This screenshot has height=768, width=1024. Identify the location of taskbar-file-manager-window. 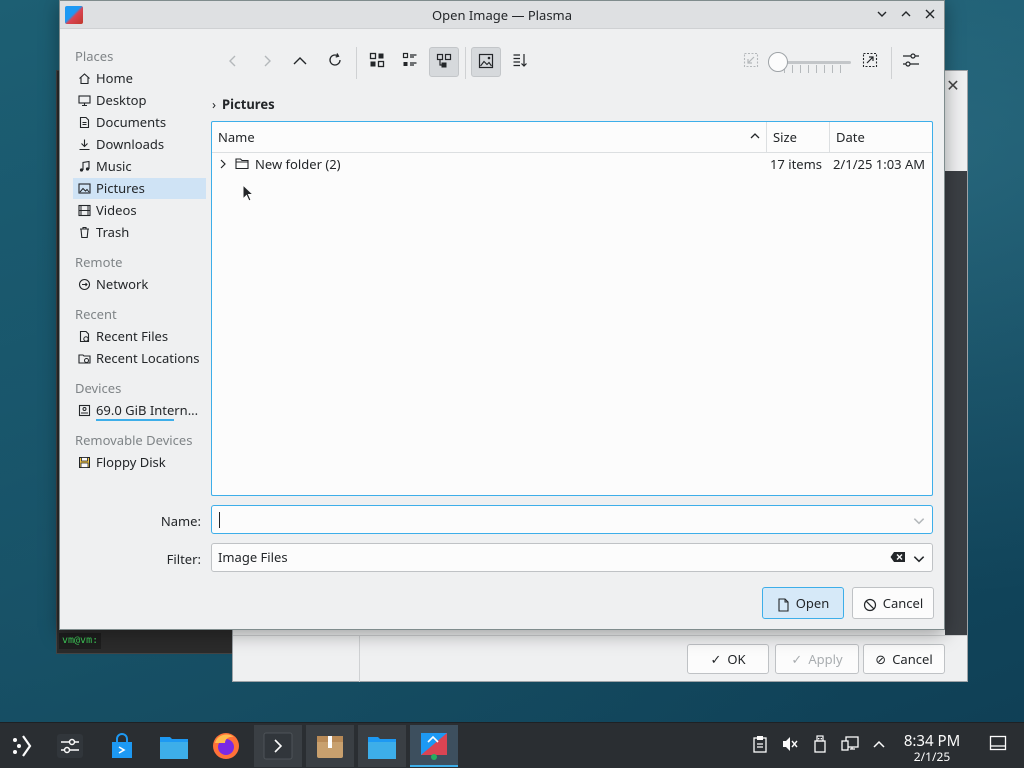
(382, 746).